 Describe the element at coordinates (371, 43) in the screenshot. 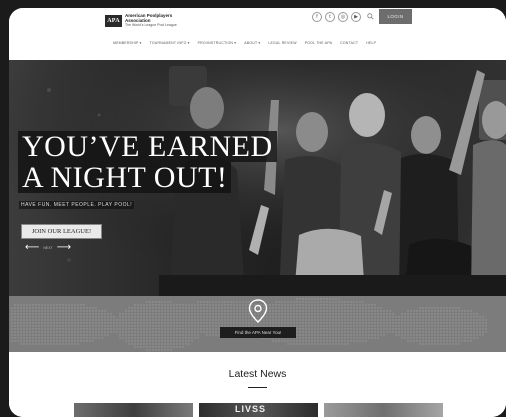

I see `nav-item-help: HELP` at that location.